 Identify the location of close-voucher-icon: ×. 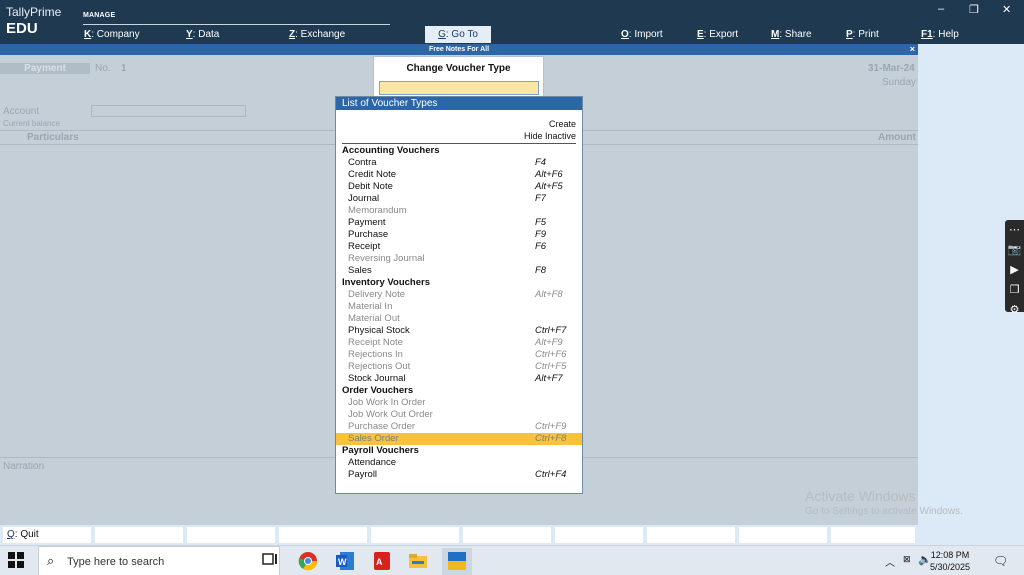
(912, 49).